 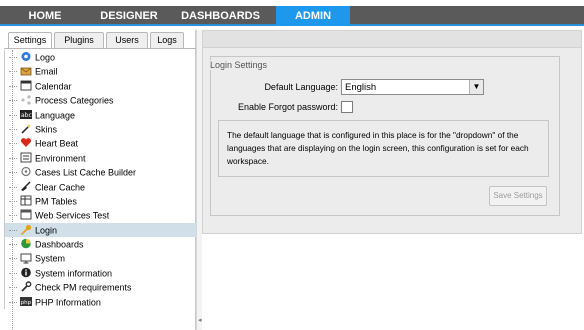 I want to click on tree-item-dashboards: Dashboards, so click(x=100, y=244).